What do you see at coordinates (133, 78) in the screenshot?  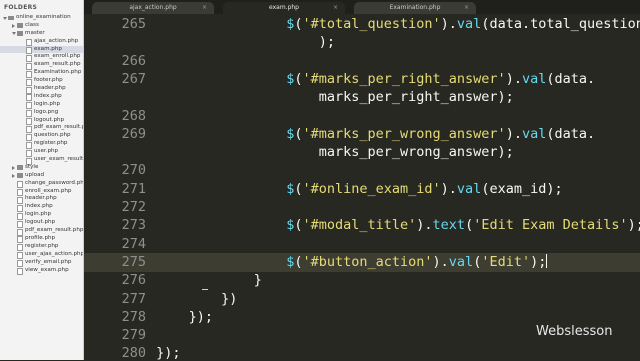 I see `line-number: 267` at bounding box center [133, 78].